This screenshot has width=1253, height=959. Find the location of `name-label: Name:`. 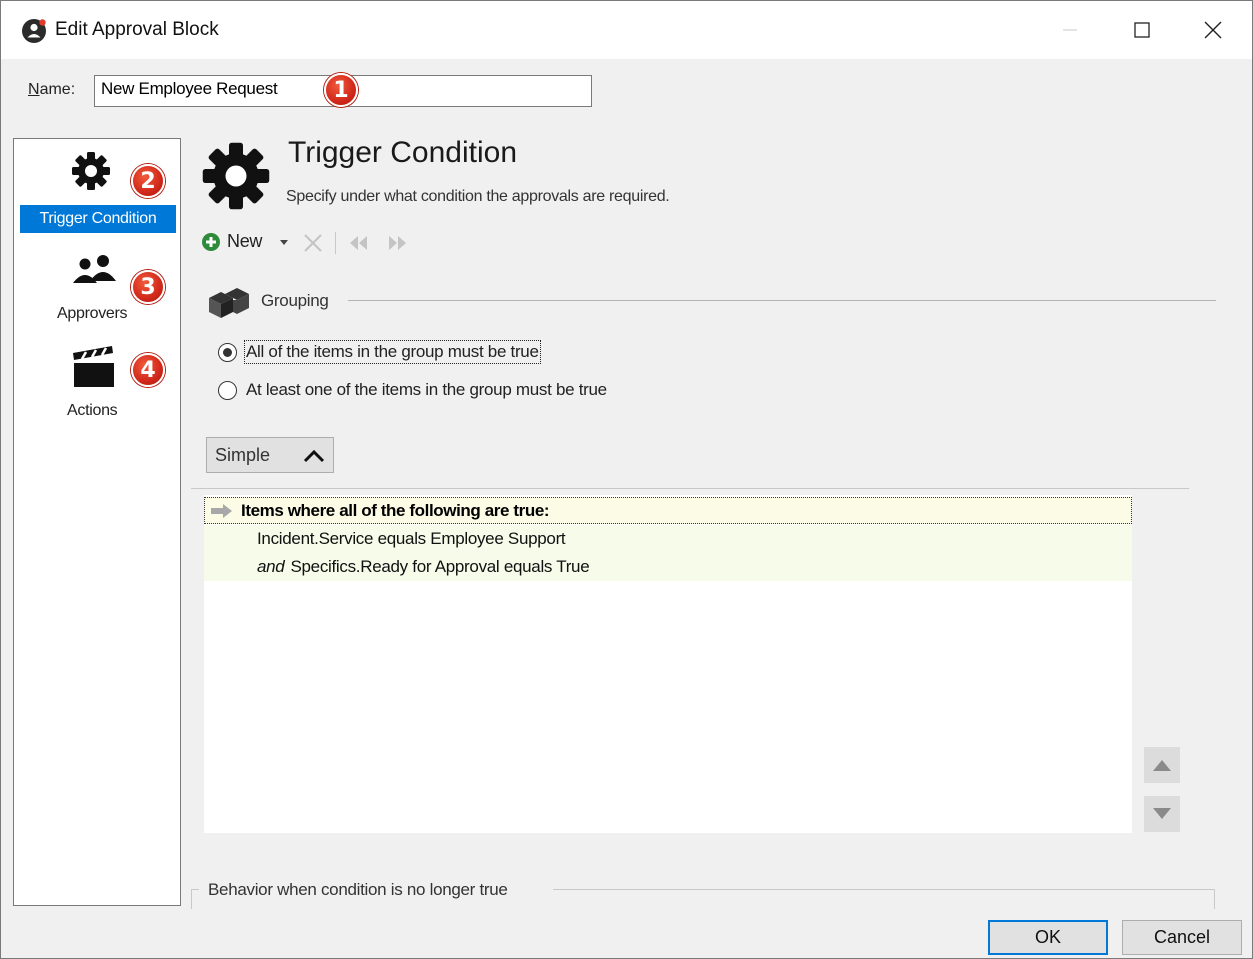

name-label: Name: is located at coordinates (51, 90).